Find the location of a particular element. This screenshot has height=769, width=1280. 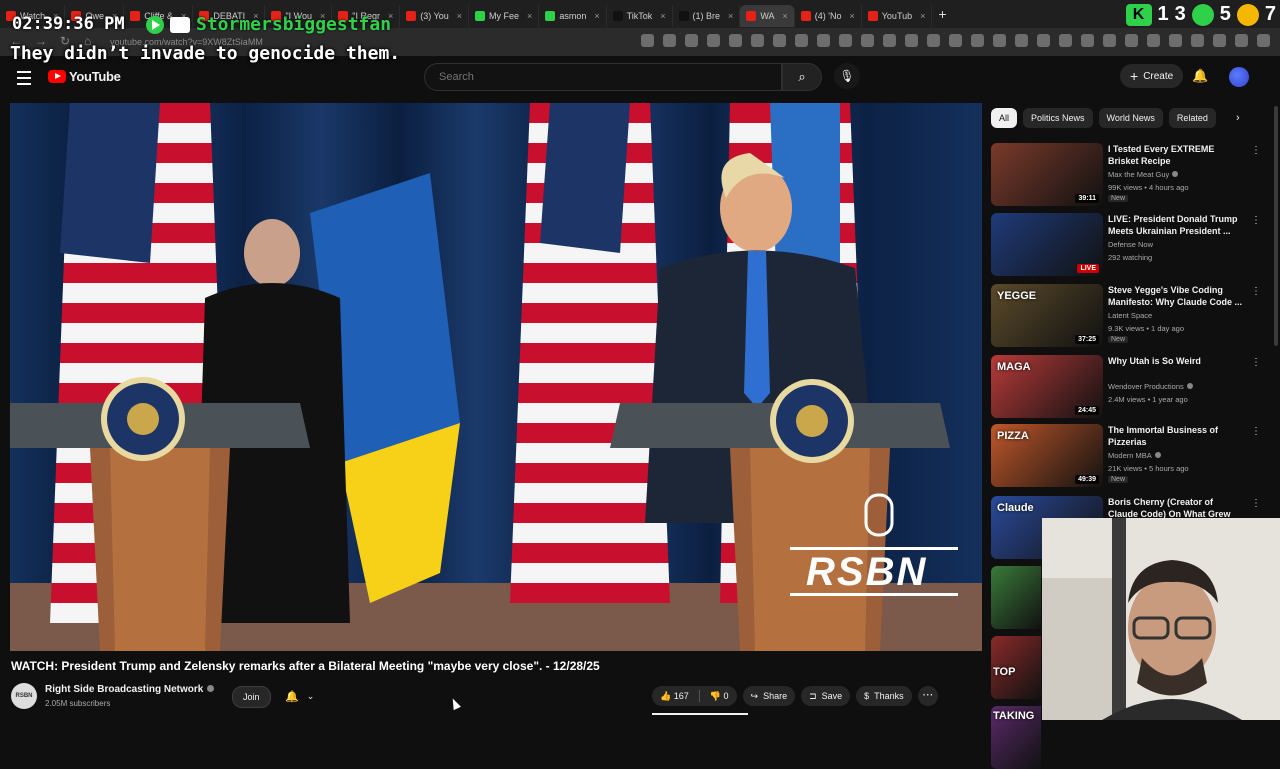

recommended-channel: Max the Meat Guy is located at coordinates (1143, 174).